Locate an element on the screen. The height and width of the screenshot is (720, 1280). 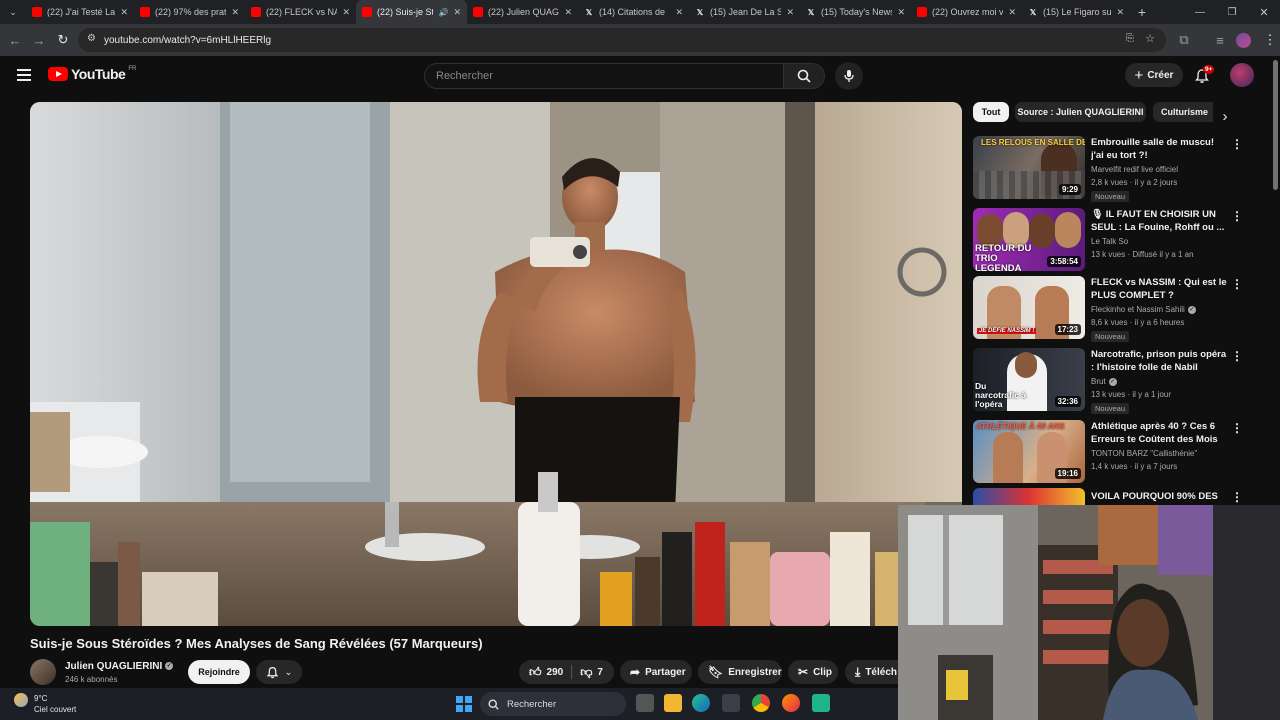
recommendation-item: VOILA POURQUOI 90% DES ⋮ is located at coordinates (1118, 496).